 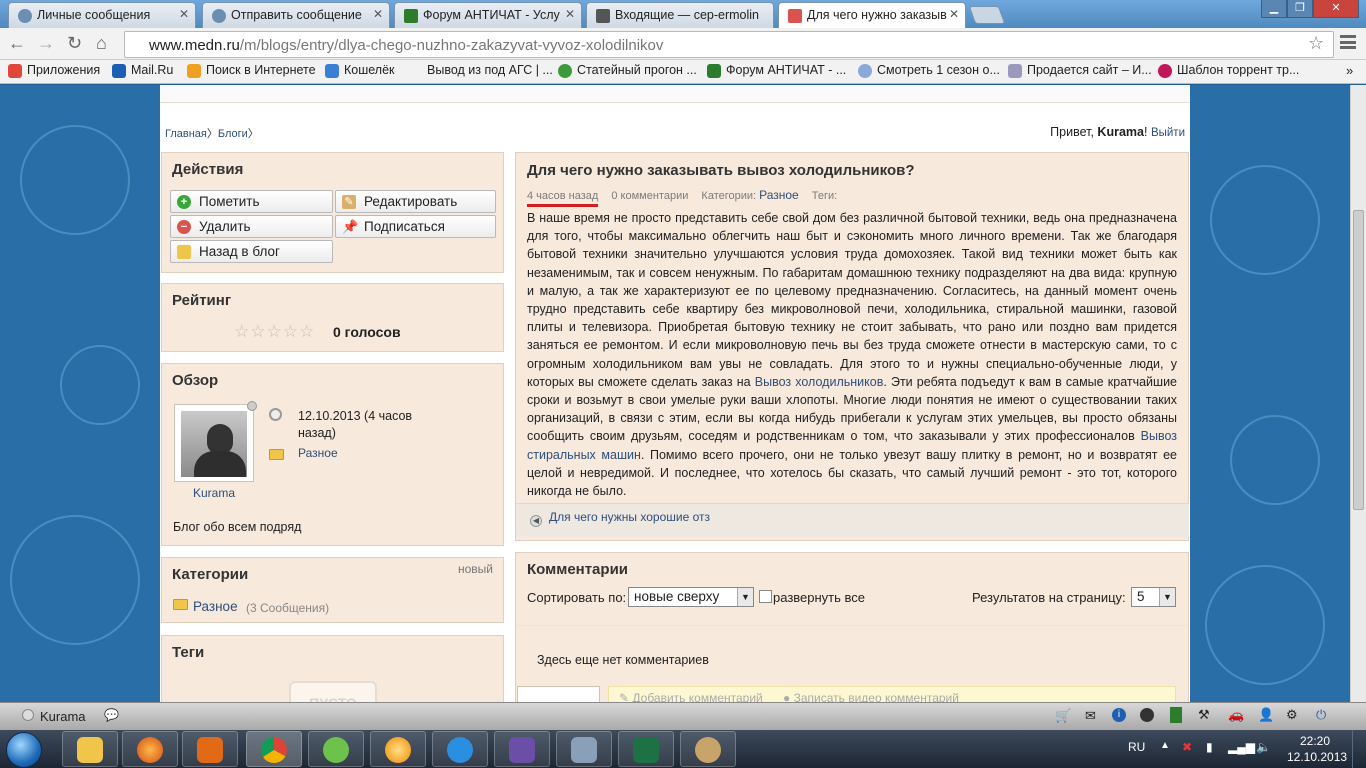 I want to click on volume-icon: 🔈, so click(x=1263, y=747).